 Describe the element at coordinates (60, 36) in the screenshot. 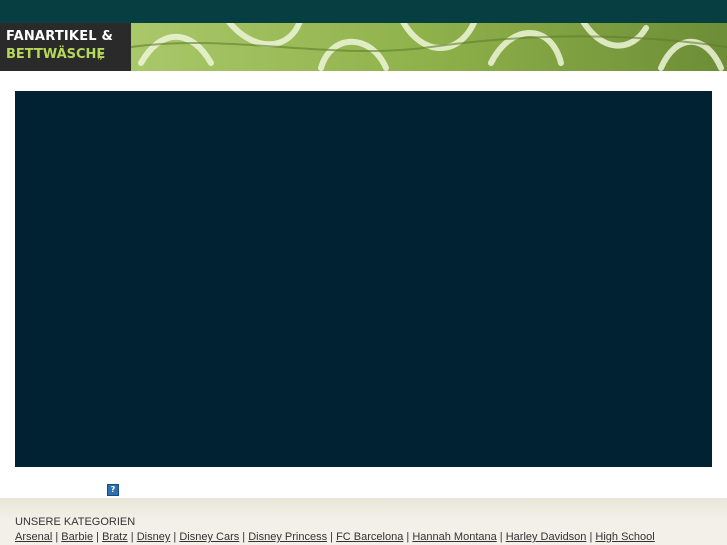

I see `logo-text-line1: FANARTIKEL &` at that location.